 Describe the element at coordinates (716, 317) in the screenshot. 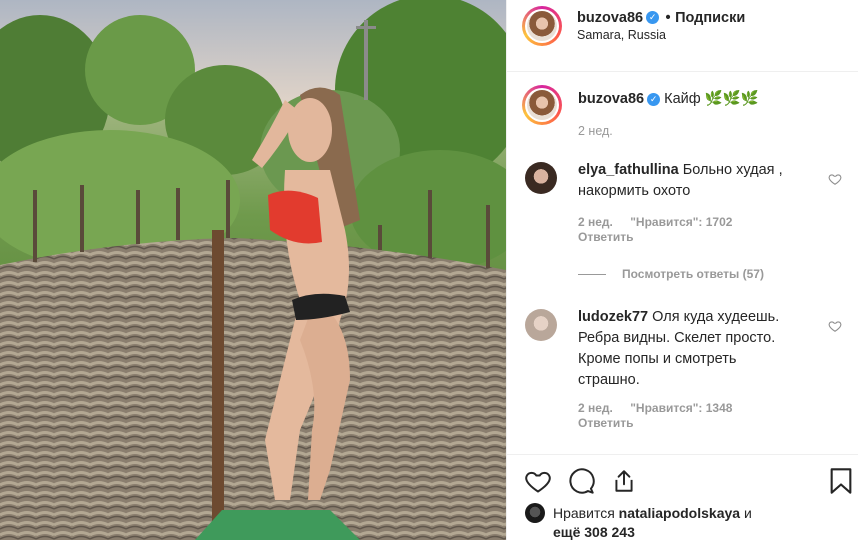

I see `comment-text-line: Оля куда худеешь.` at that location.